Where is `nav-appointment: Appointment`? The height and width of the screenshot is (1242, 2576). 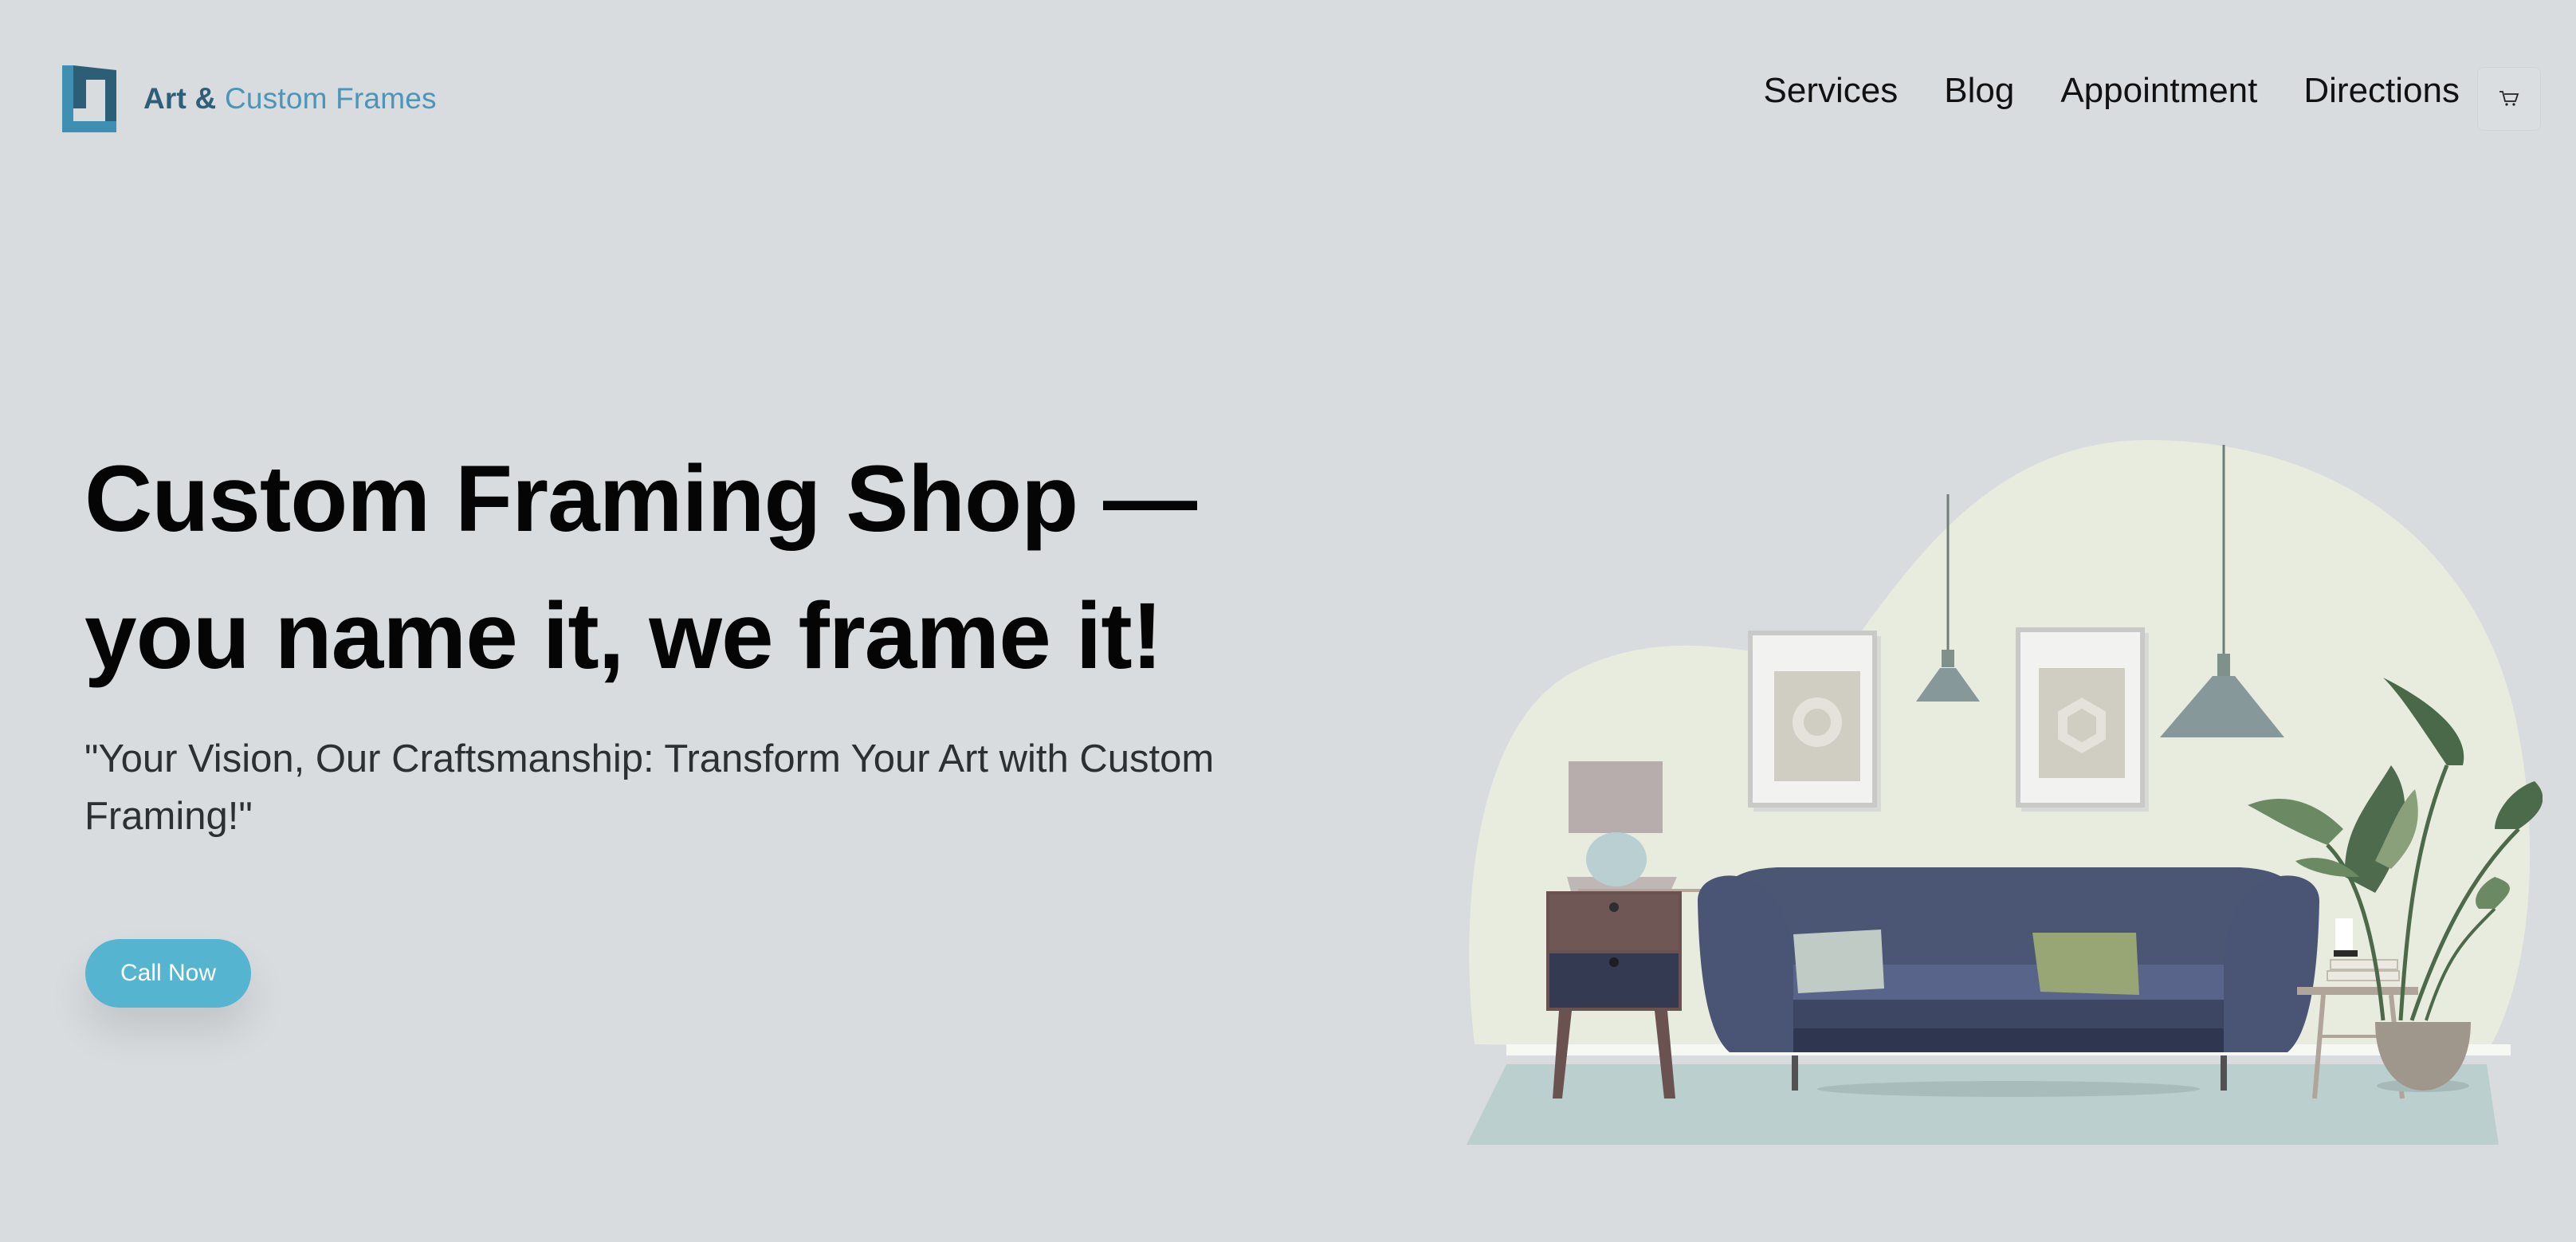
nav-appointment: Appointment is located at coordinates (2158, 90).